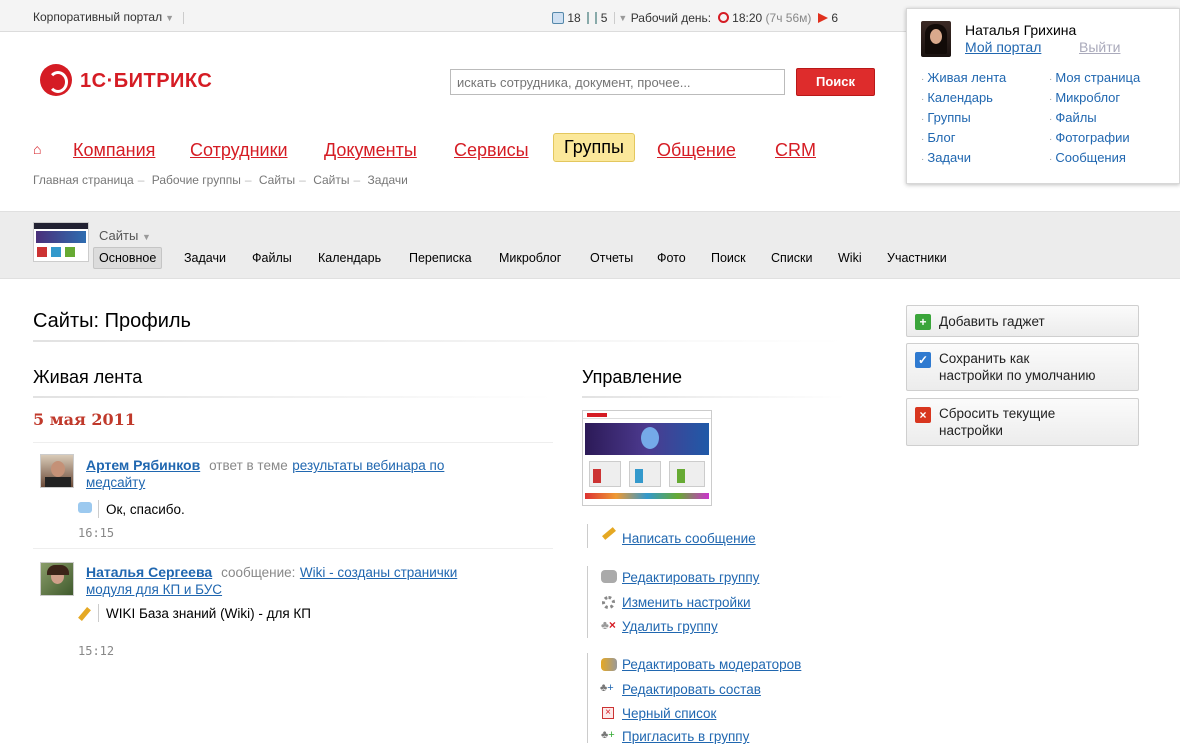  Describe the element at coordinates (388, 180) in the screenshot. I see `crumb-tasks: Задачи` at that location.